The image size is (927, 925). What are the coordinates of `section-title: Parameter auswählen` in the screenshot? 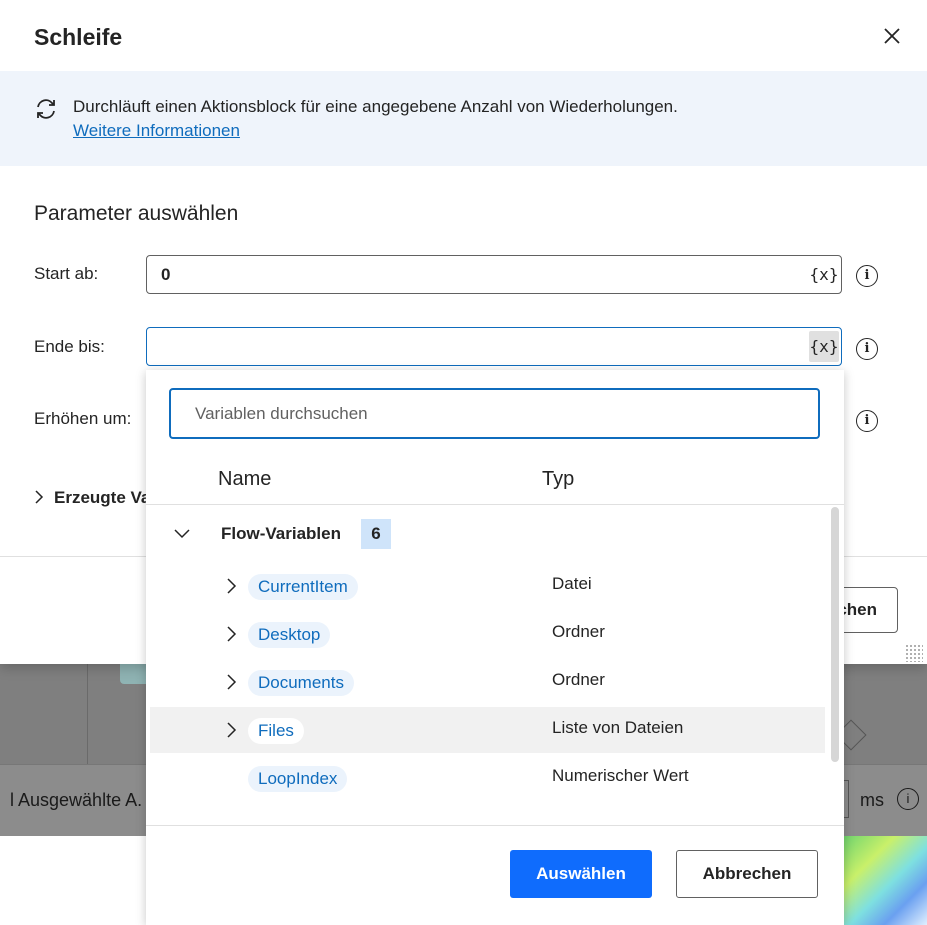 It's located at (136, 213).